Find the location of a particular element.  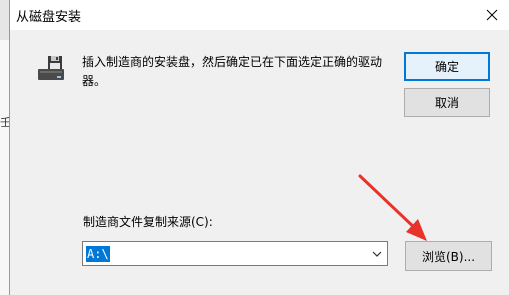

title-bar: 从磁盘安装 is located at coordinates (259, 15).